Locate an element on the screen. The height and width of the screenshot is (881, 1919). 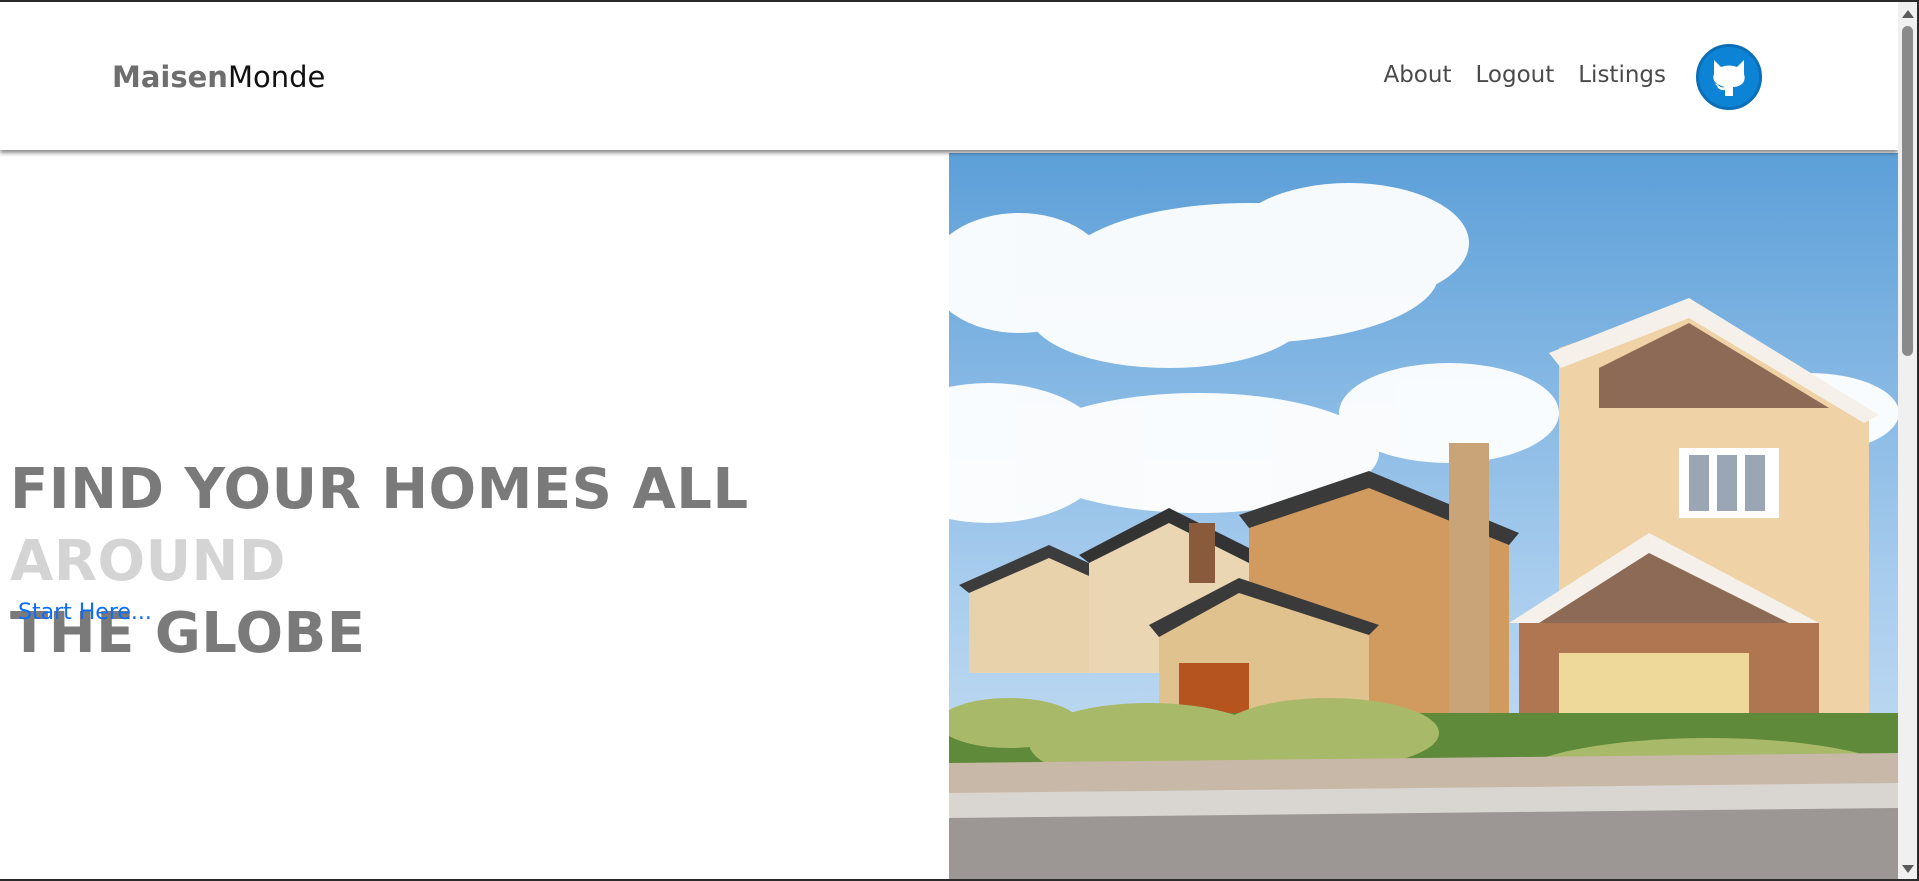
github-icon is located at coordinates (1729, 78).